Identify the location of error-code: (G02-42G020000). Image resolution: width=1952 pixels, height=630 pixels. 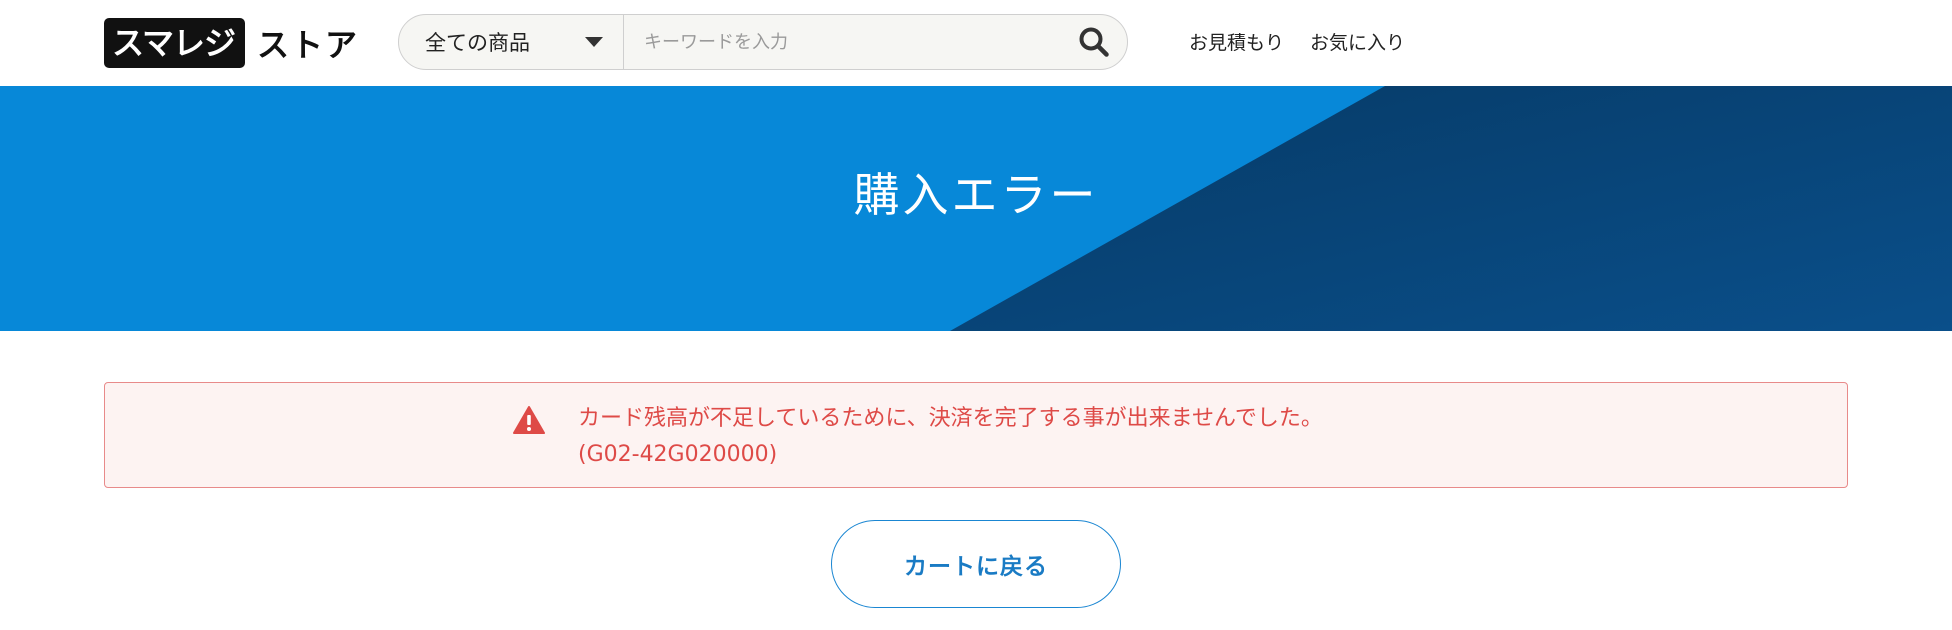
(678, 454).